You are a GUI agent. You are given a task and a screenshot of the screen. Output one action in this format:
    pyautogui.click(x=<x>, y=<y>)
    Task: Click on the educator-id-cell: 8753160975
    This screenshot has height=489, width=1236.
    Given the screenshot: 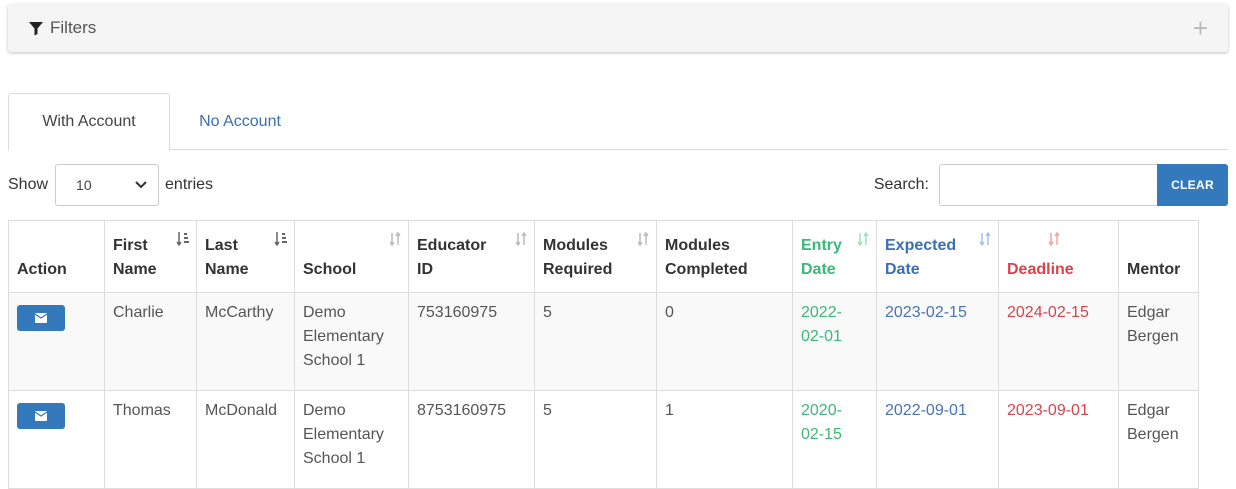 What is the action you would take?
    pyautogui.click(x=471, y=439)
    